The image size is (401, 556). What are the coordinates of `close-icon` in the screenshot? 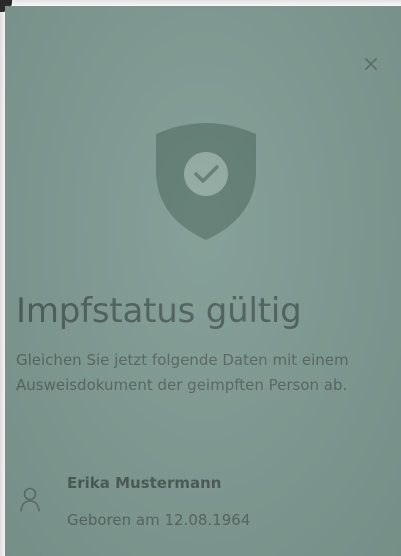 It's located at (371, 64).